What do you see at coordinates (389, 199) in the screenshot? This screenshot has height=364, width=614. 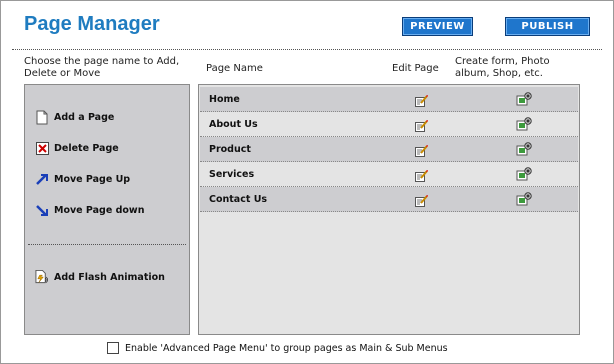 I see `page-row: Contact Us` at bounding box center [389, 199].